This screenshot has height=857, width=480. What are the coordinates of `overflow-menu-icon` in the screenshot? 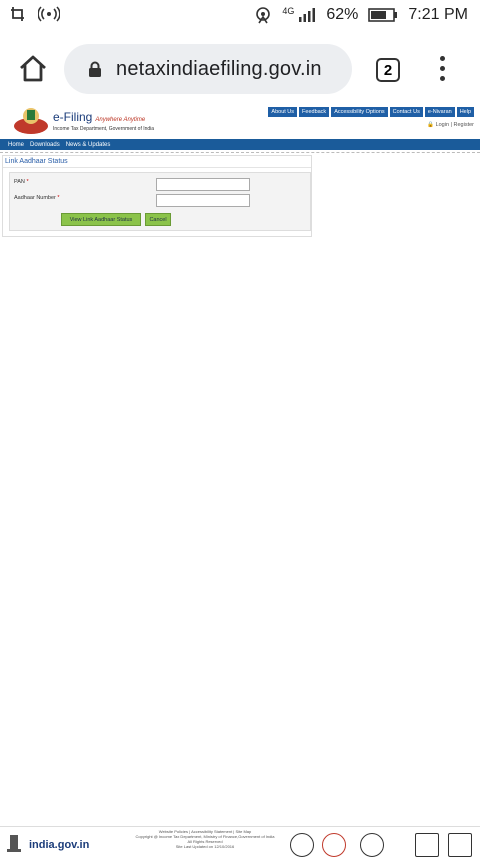 It's located at (443, 70).